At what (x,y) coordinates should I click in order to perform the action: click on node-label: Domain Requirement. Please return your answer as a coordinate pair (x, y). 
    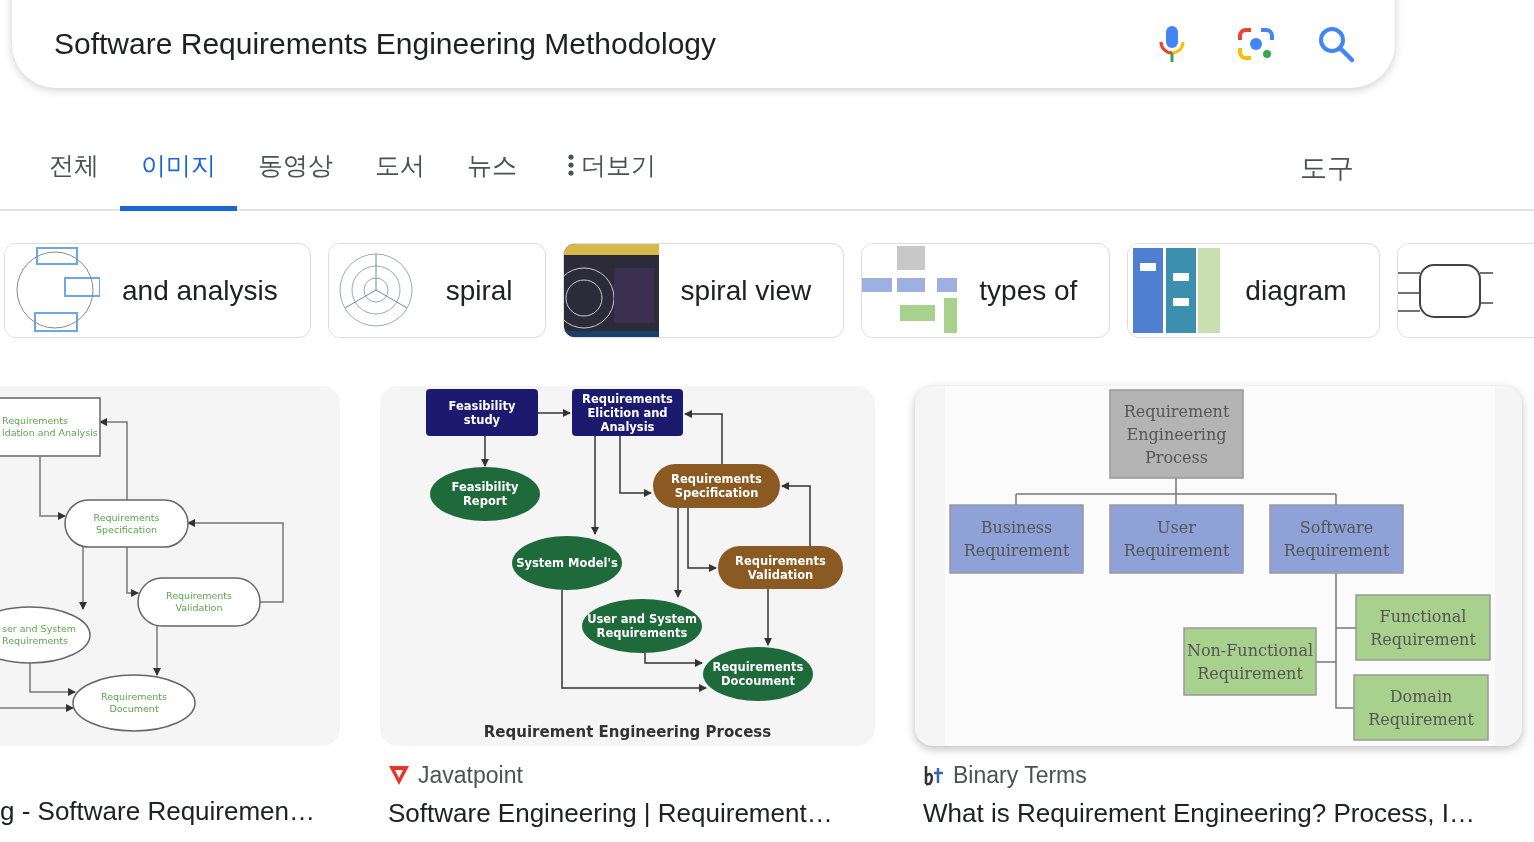
    Looking at the image, I should click on (1421, 707).